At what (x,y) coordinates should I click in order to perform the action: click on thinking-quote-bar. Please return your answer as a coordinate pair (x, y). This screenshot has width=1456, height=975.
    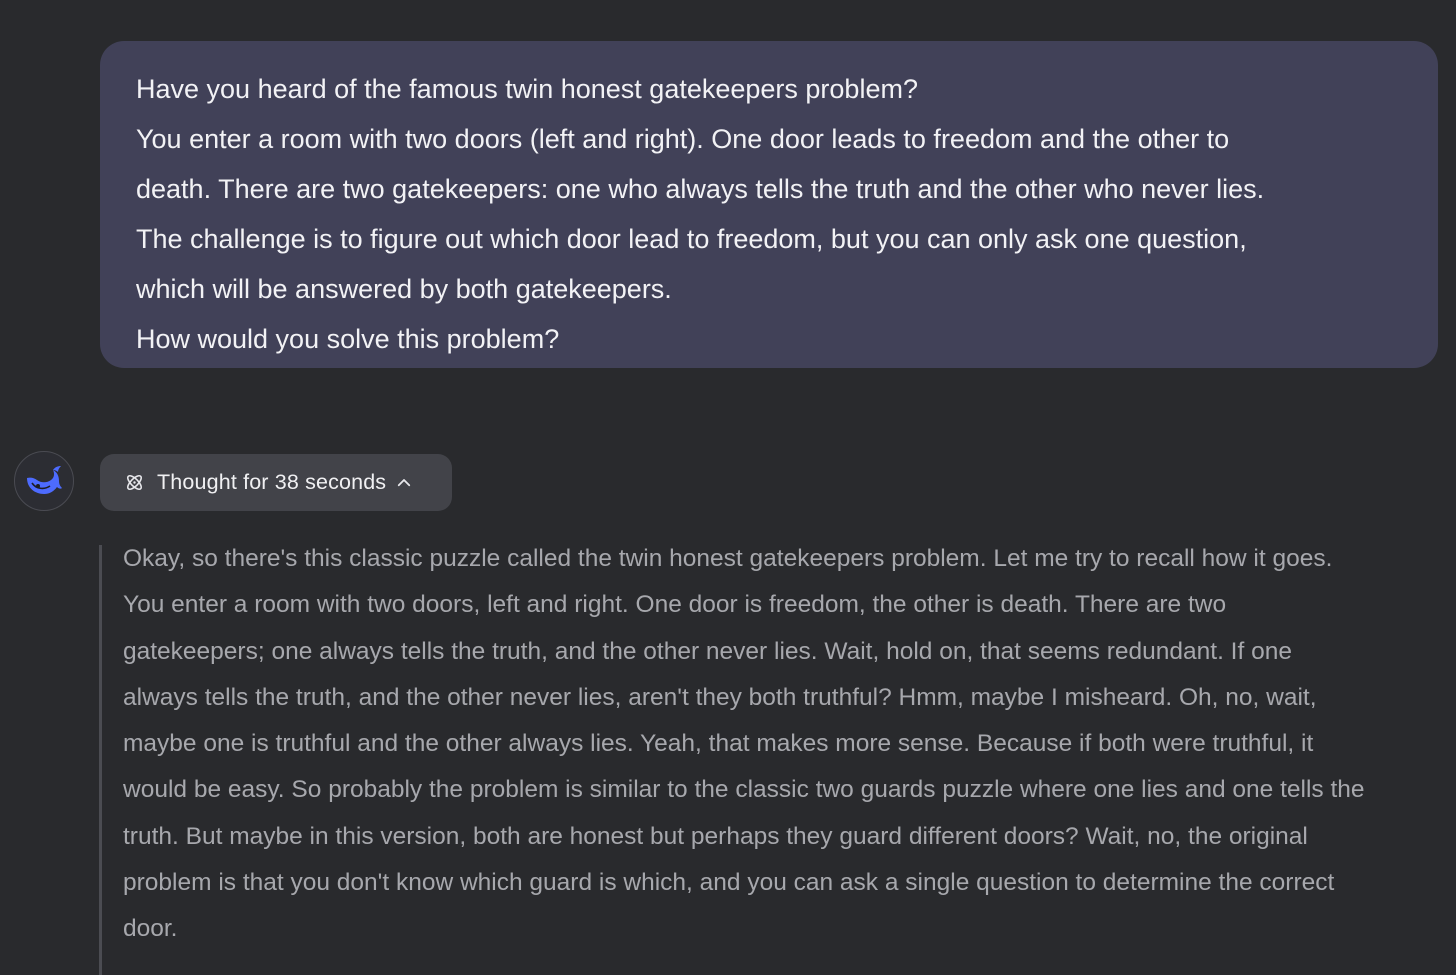
    Looking at the image, I should click on (100, 760).